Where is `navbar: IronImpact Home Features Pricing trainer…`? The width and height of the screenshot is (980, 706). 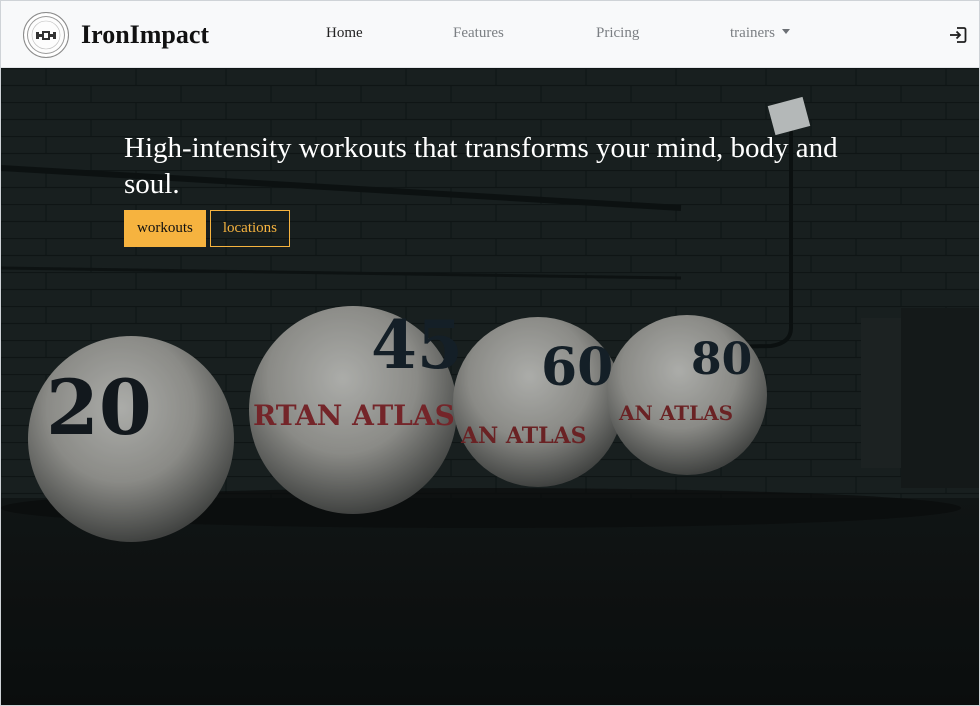
navbar: IronImpact Home Features Pricing trainer… is located at coordinates (490, 34).